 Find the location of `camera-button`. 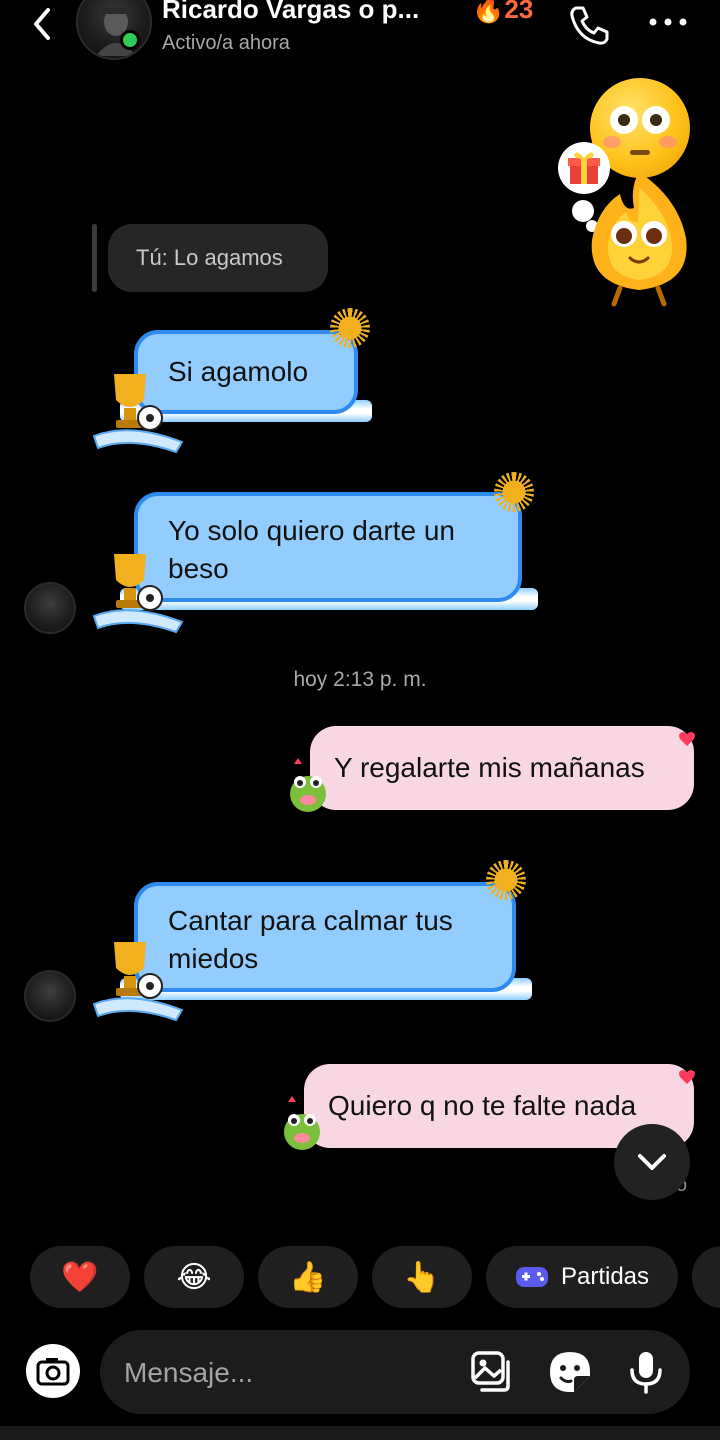

camera-button is located at coordinates (53, 1371).